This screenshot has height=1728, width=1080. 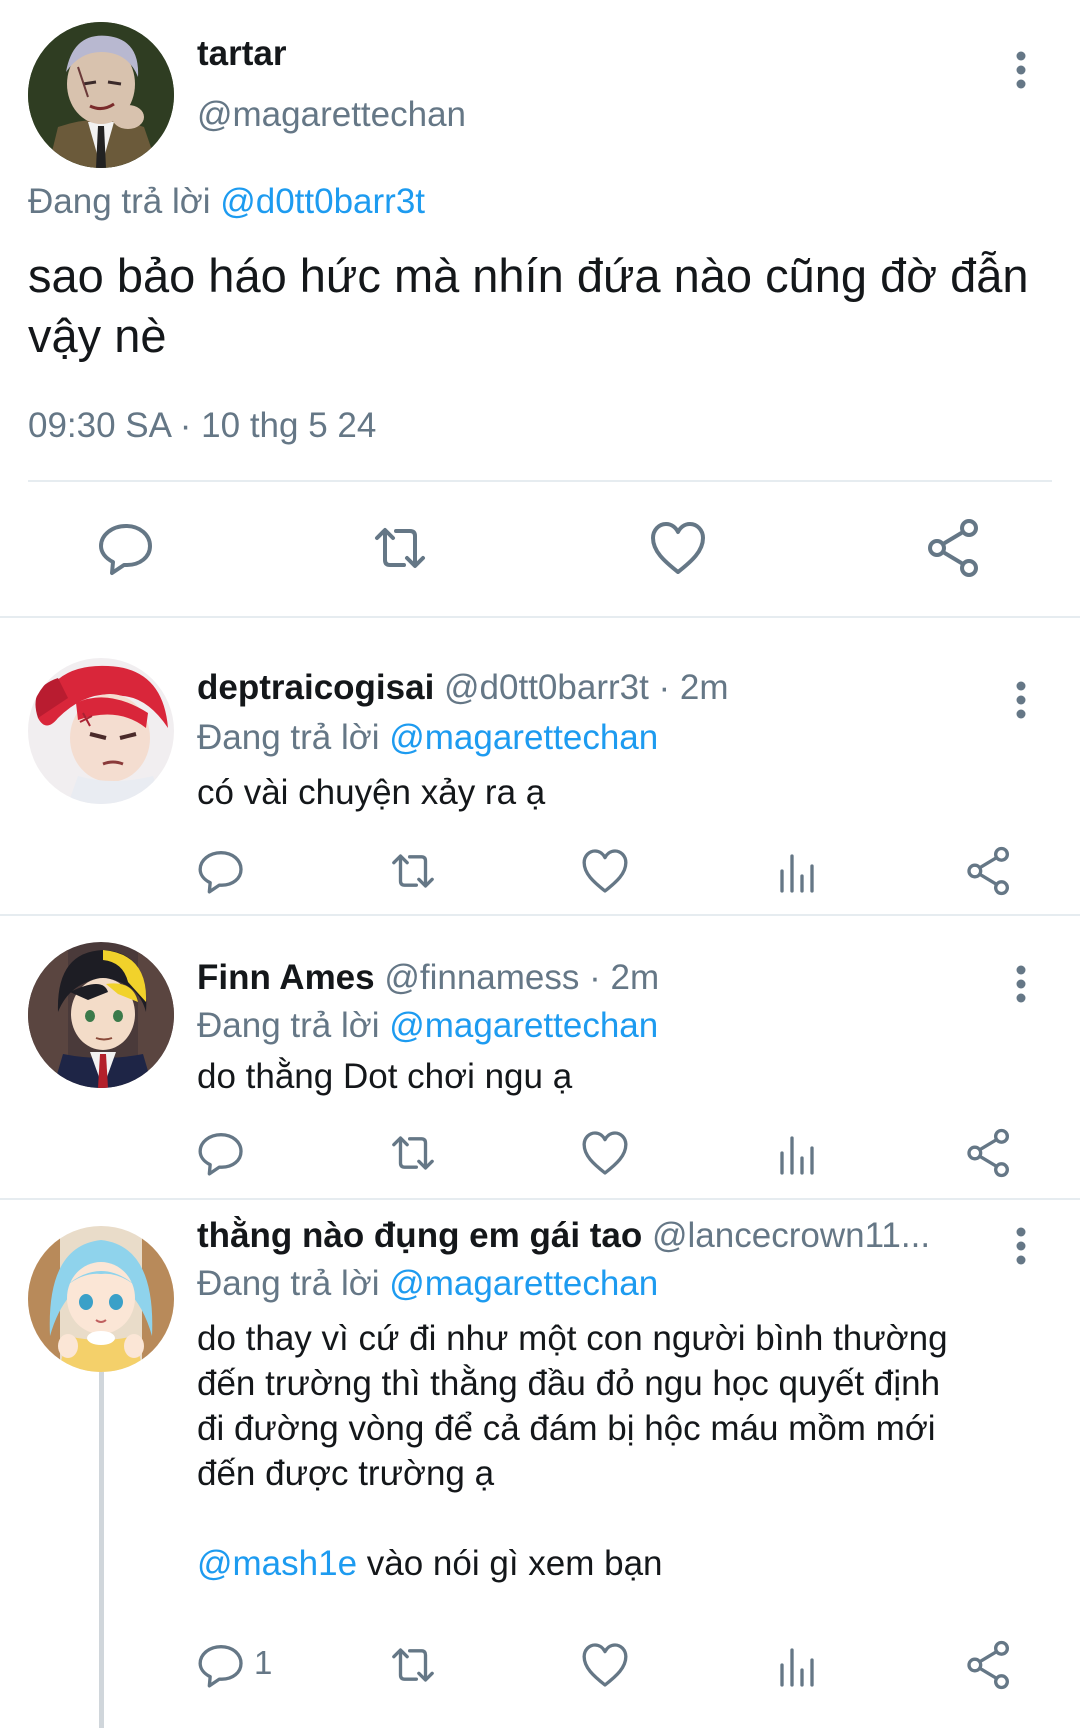 What do you see at coordinates (322, 201) in the screenshot?
I see `replying-mention-link: @d0tt0barr3t` at bounding box center [322, 201].